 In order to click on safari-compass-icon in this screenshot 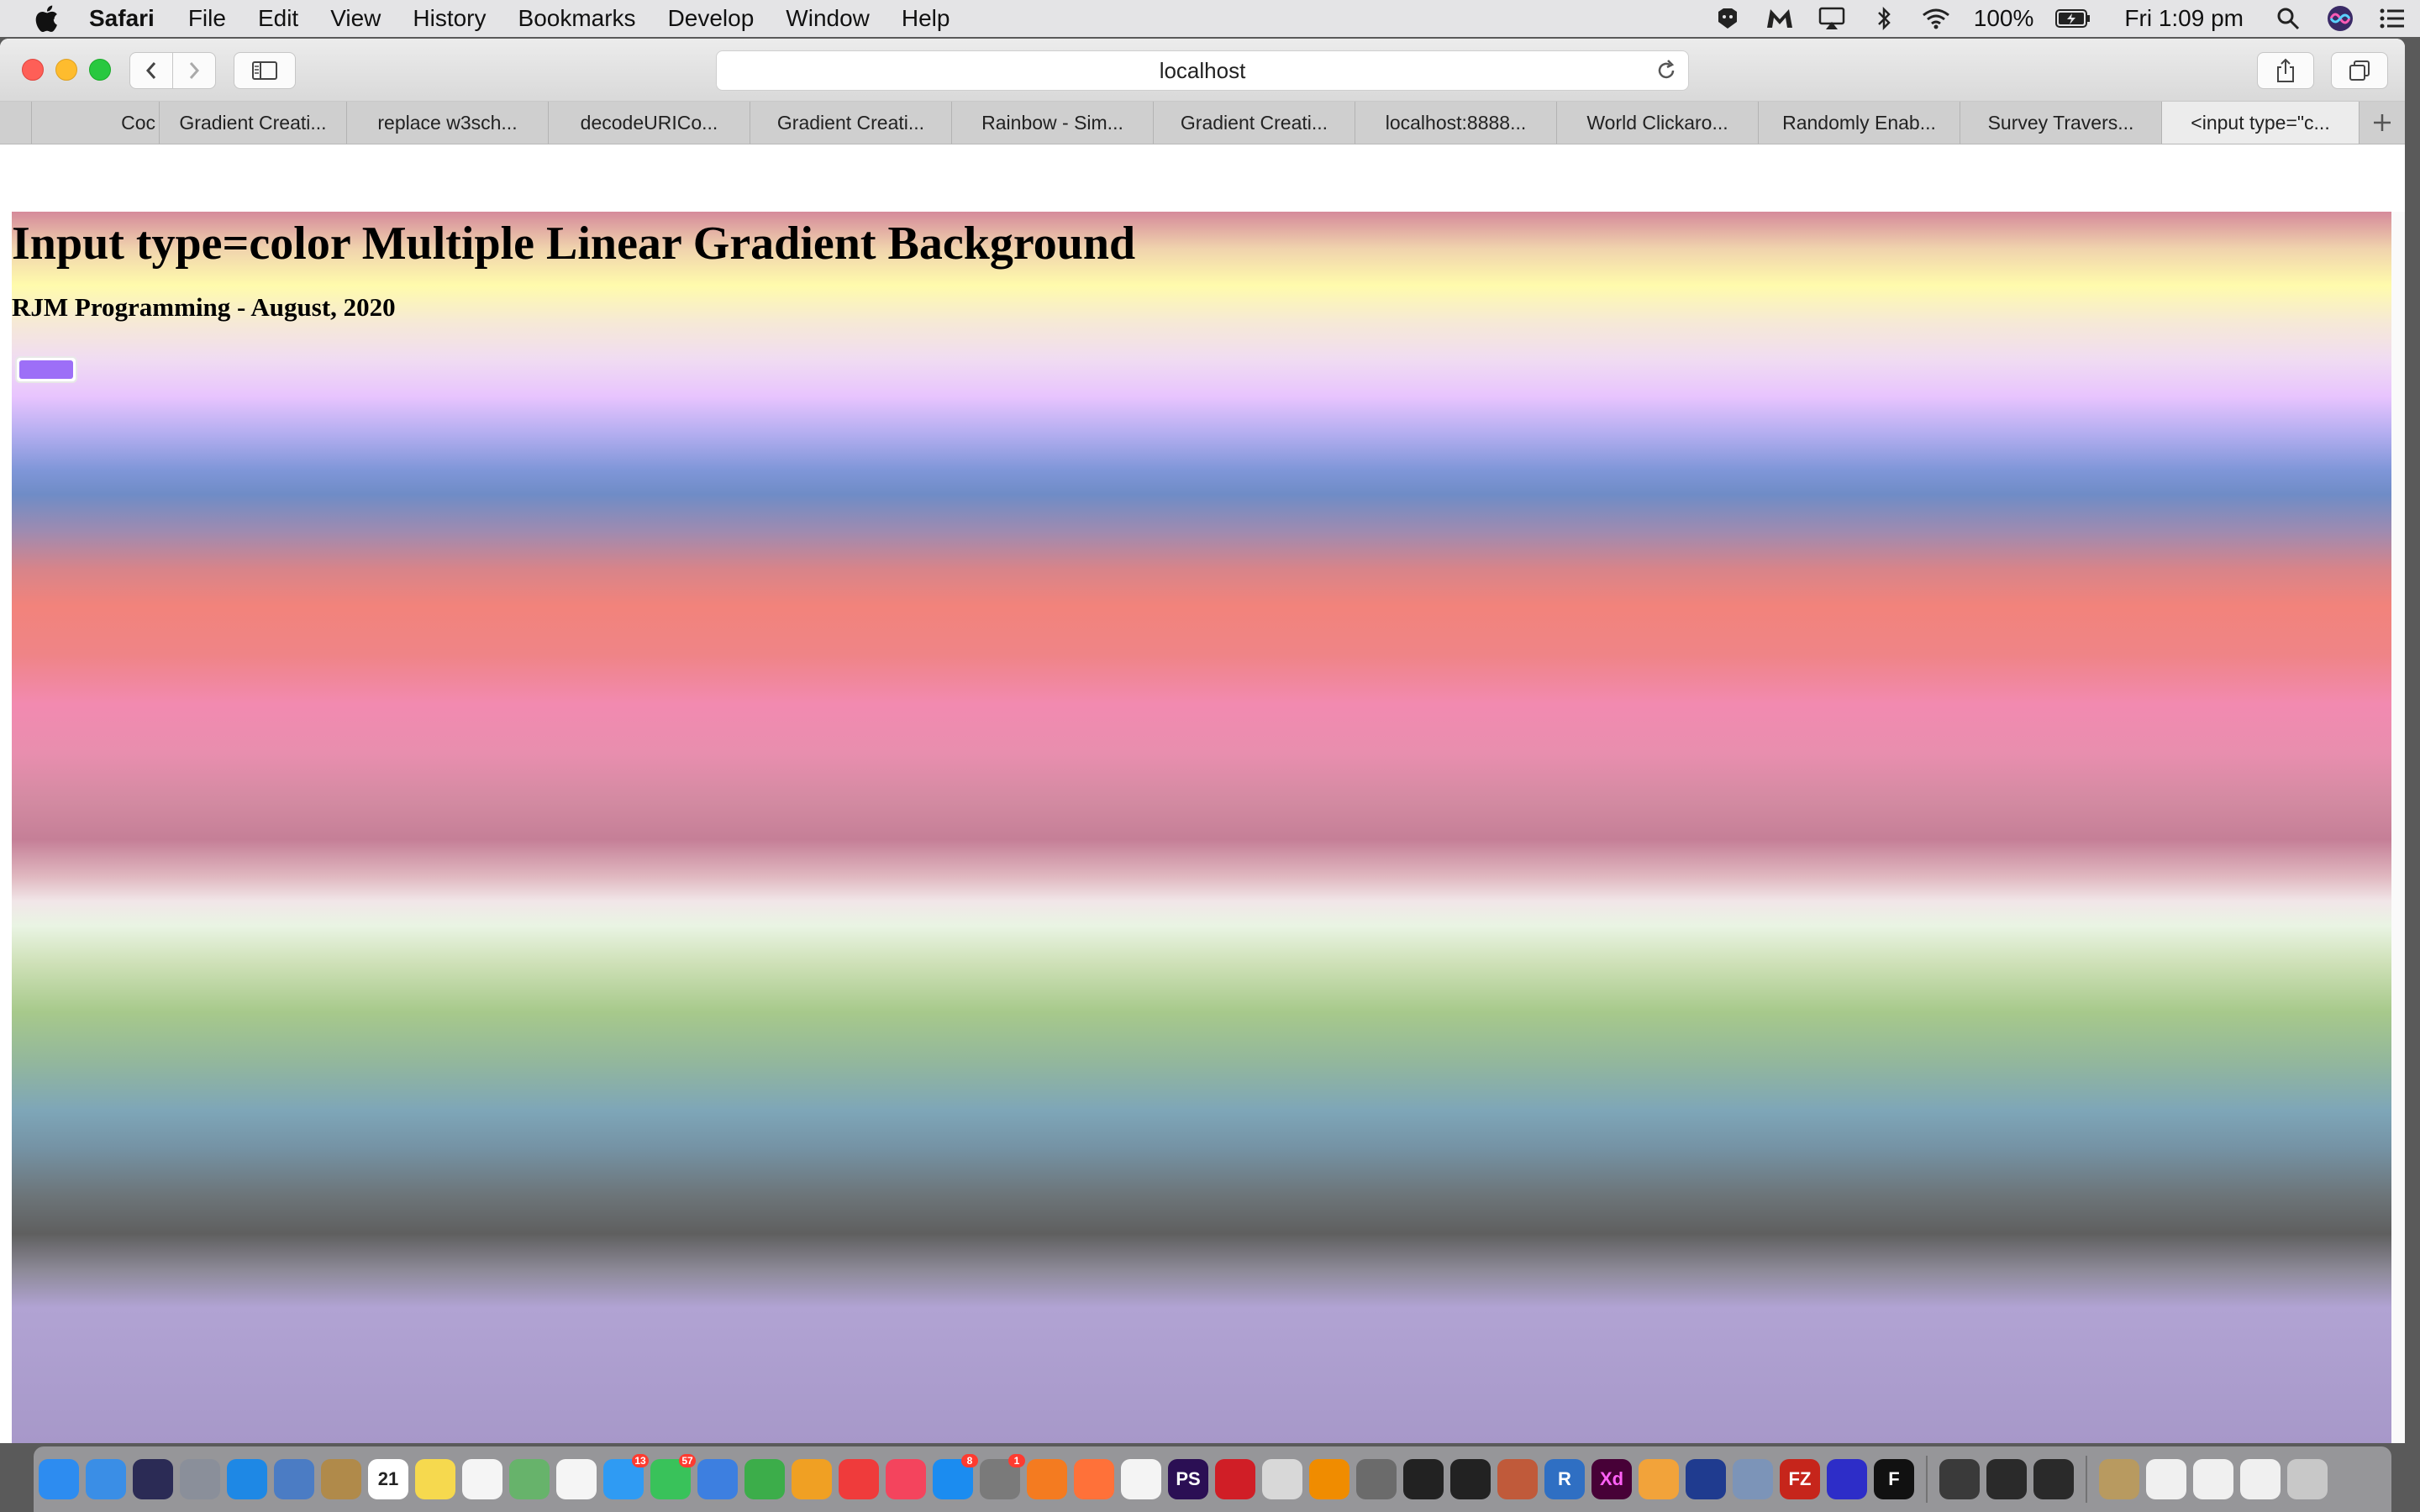, I will do `click(59, 1479)`.